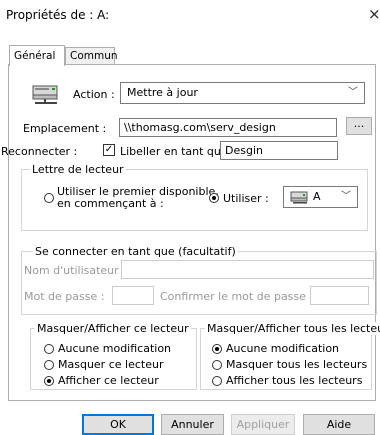 This screenshot has width=380, height=435. I want to click on radio-use, so click(214, 198).